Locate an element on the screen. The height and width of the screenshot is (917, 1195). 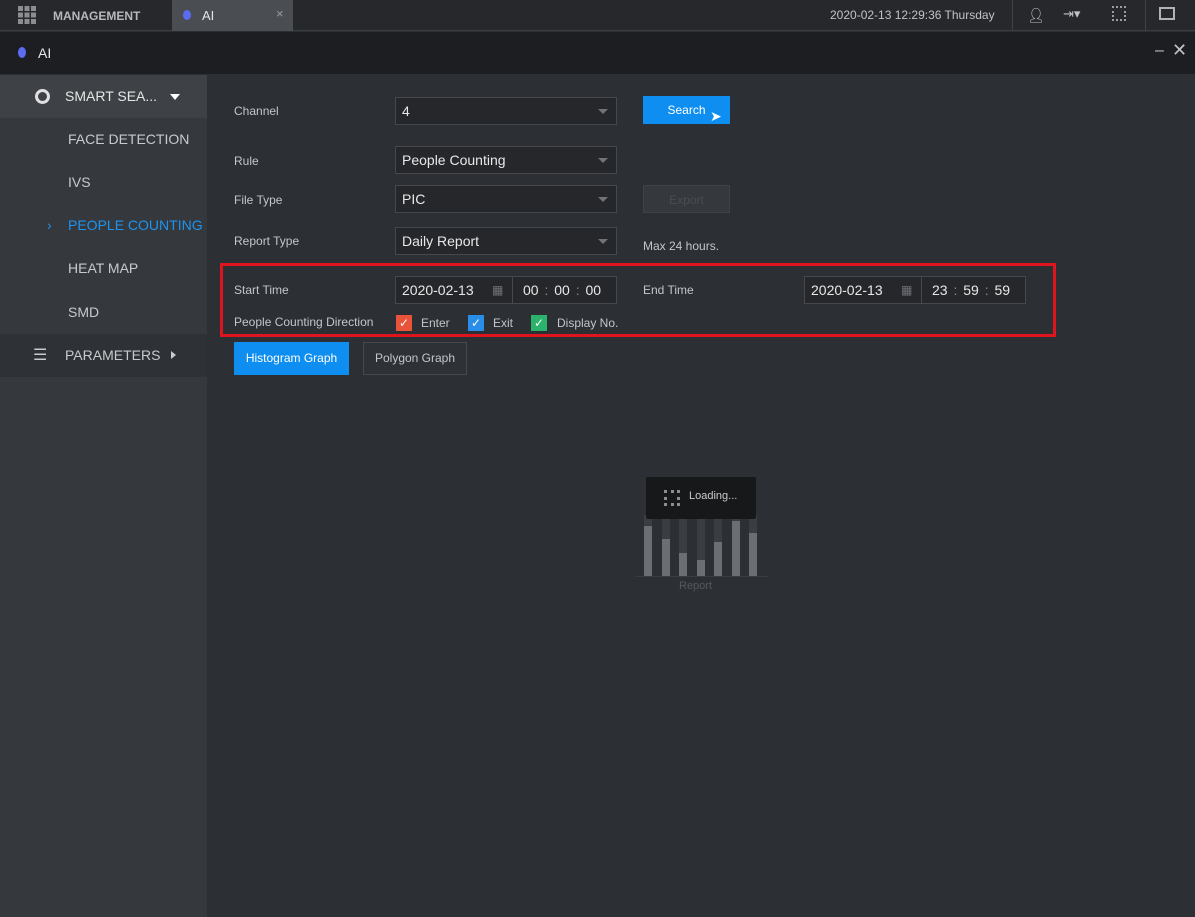
display-no-label: Display No. is located at coordinates (588, 323).